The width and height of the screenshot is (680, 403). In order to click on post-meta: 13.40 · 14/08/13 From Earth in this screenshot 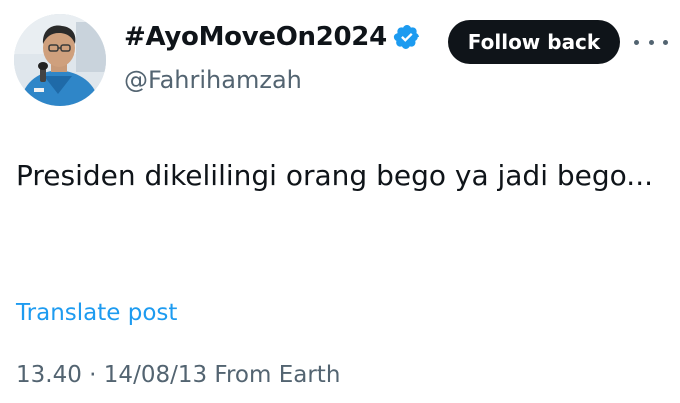, I will do `click(178, 375)`.